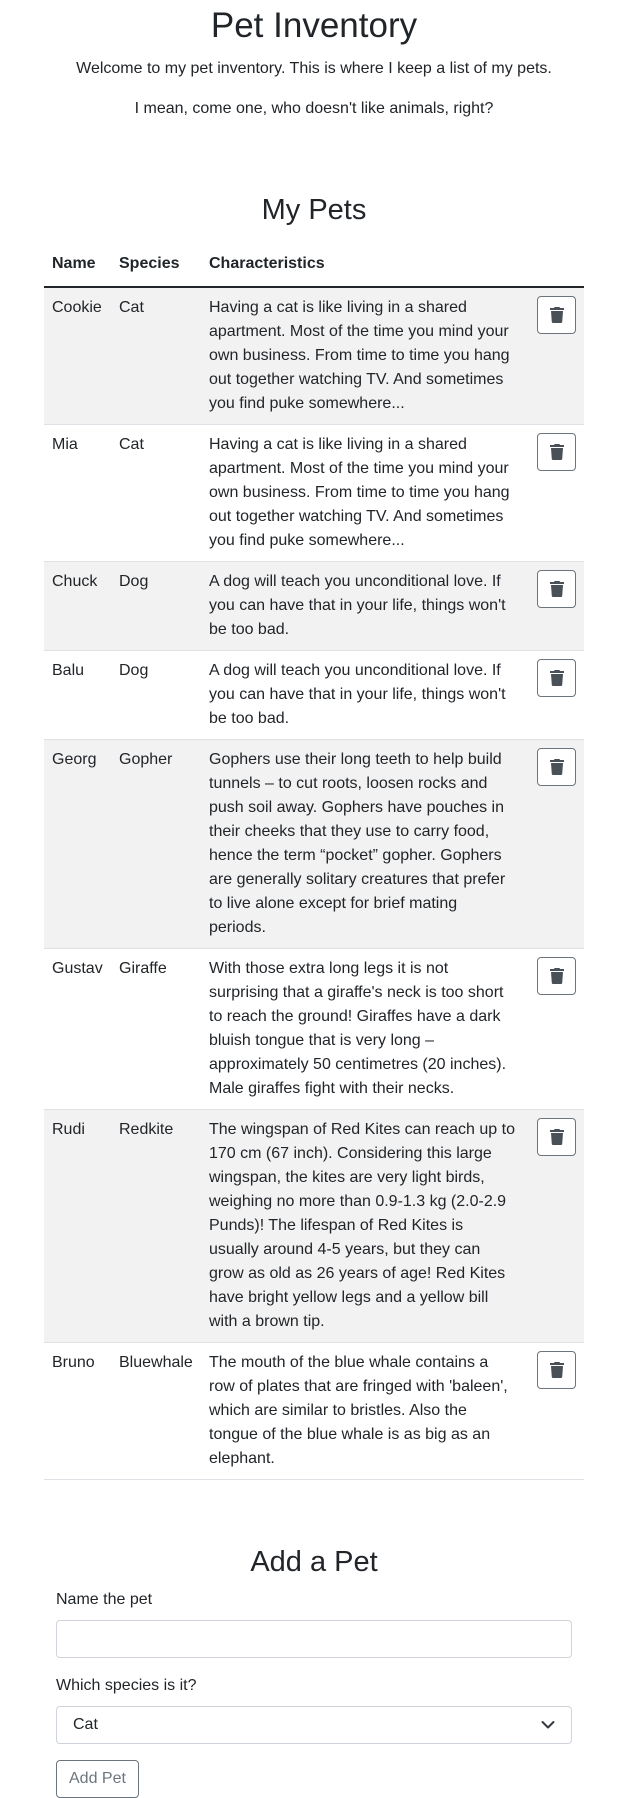  What do you see at coordinates (314, 210) in the screenshot?
I see `pets-section-title: My Pets` at bounding box center [314, 210].